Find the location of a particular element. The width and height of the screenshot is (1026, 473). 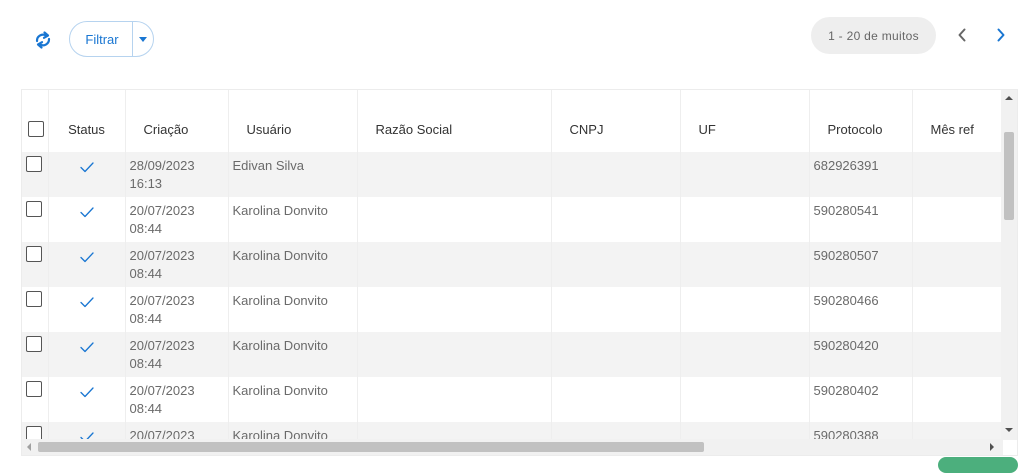

table-row: 20/07/2023 08:44 Karolina Donvito 590280420 is located at coordinates (512, 354).